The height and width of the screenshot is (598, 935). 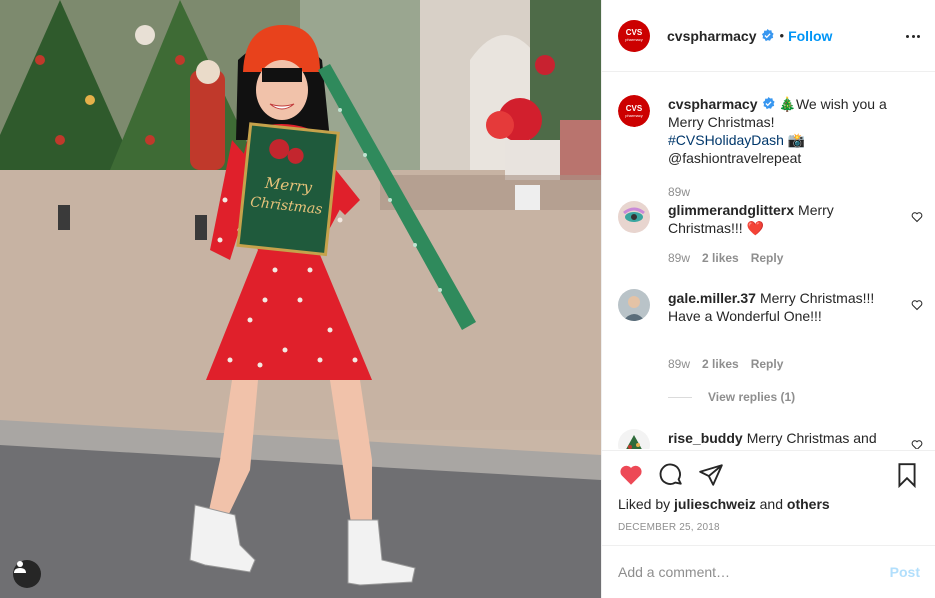 What do you see at coordinates (634, 32) in the screenshot?
I see `logo-text: CVS` at bounding box center [634, 32].